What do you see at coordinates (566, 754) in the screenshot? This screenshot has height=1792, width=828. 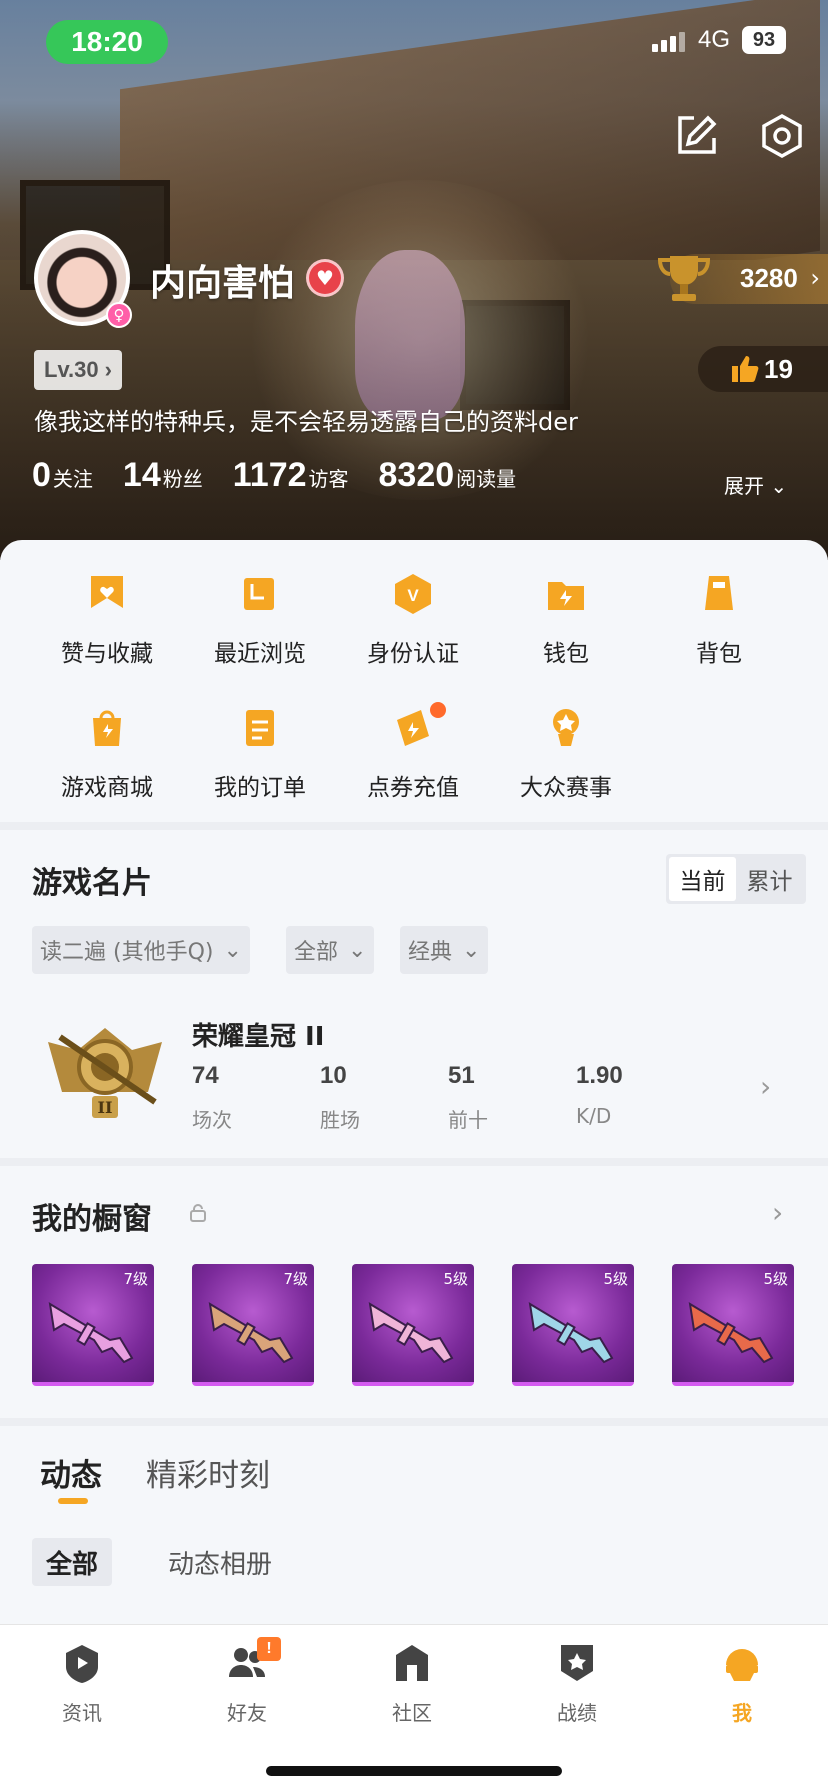 I see `menu-item: 大众赛事` at bounding box center [566, 754].